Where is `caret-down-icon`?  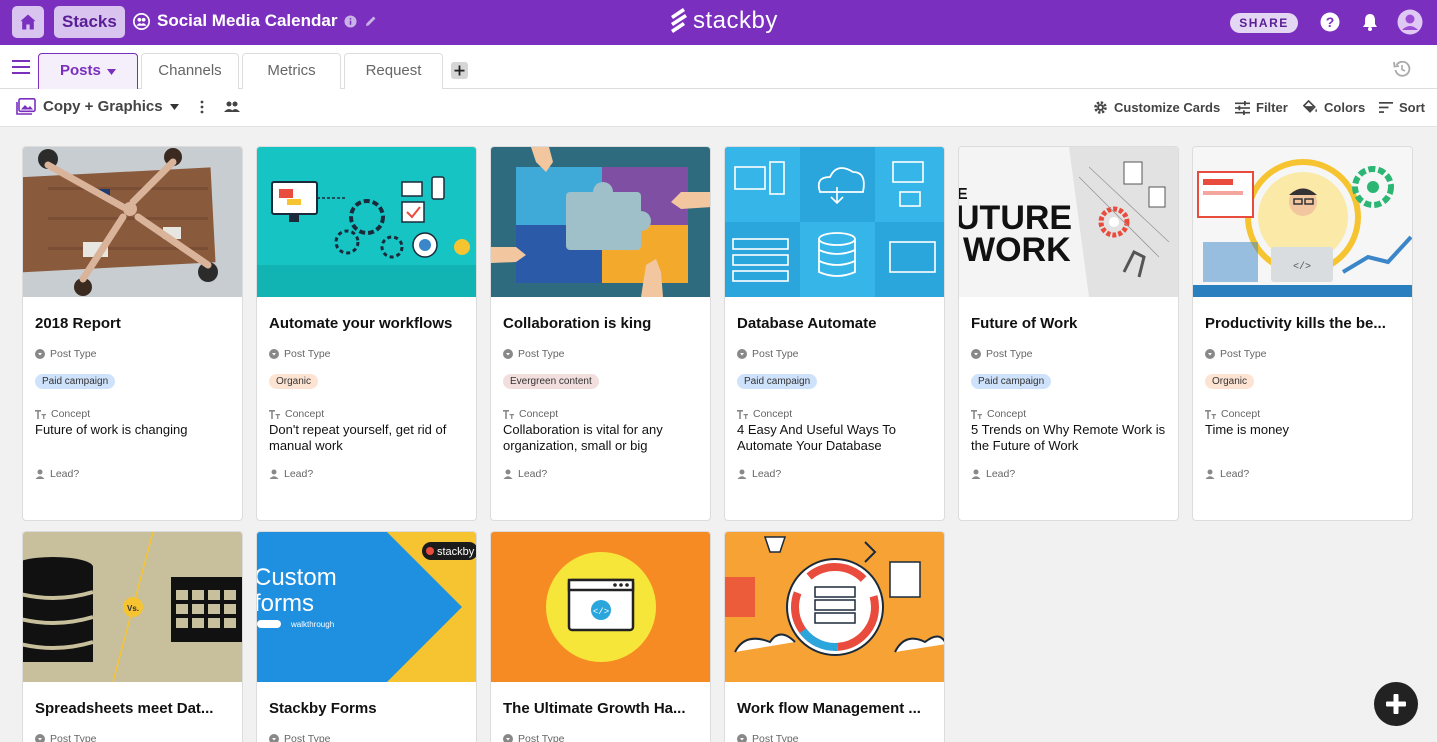
caret-down-icon is located at coordinates (112, 72).